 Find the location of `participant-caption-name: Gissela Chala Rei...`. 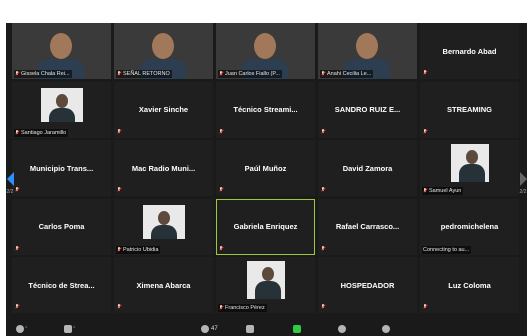

participant-caption-name: Gissela Chala Rei... is located at coordinates (45, 74).